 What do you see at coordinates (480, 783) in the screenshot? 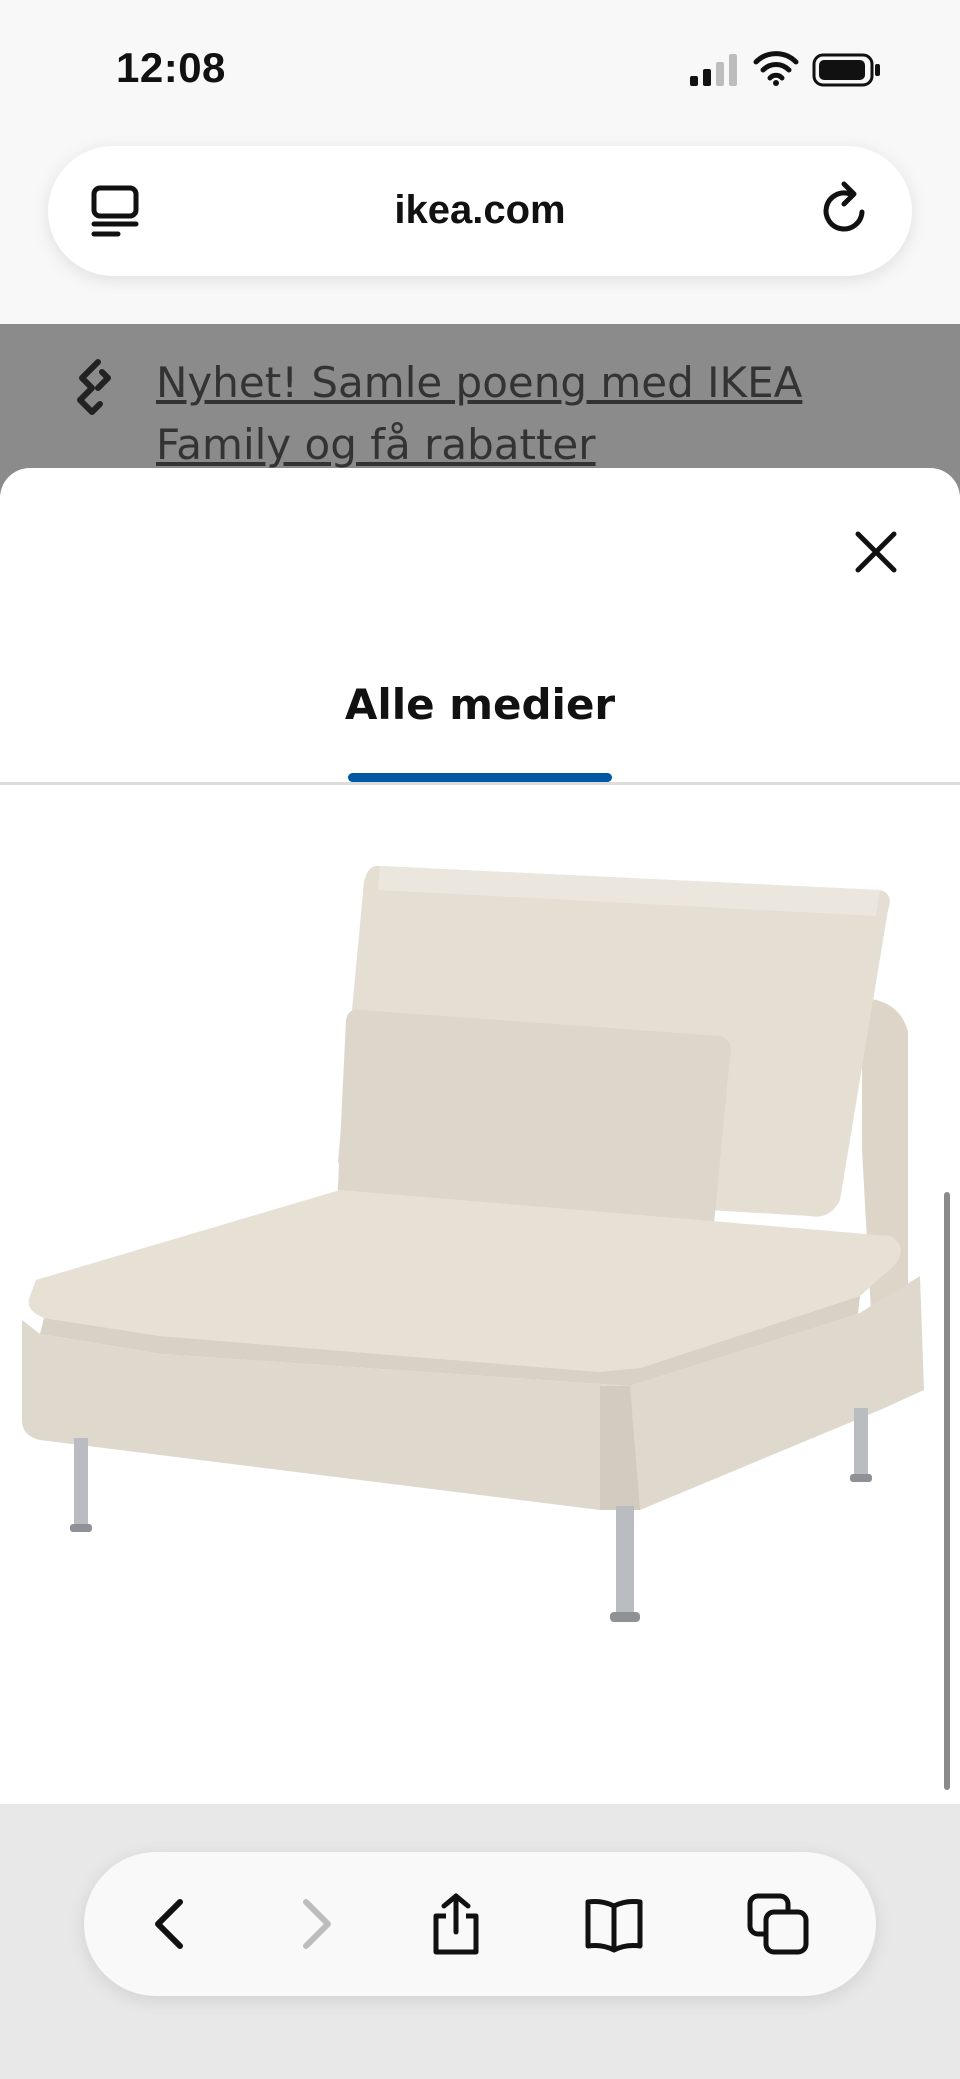
I see `tab-divider` at bounding box center [480, 783].